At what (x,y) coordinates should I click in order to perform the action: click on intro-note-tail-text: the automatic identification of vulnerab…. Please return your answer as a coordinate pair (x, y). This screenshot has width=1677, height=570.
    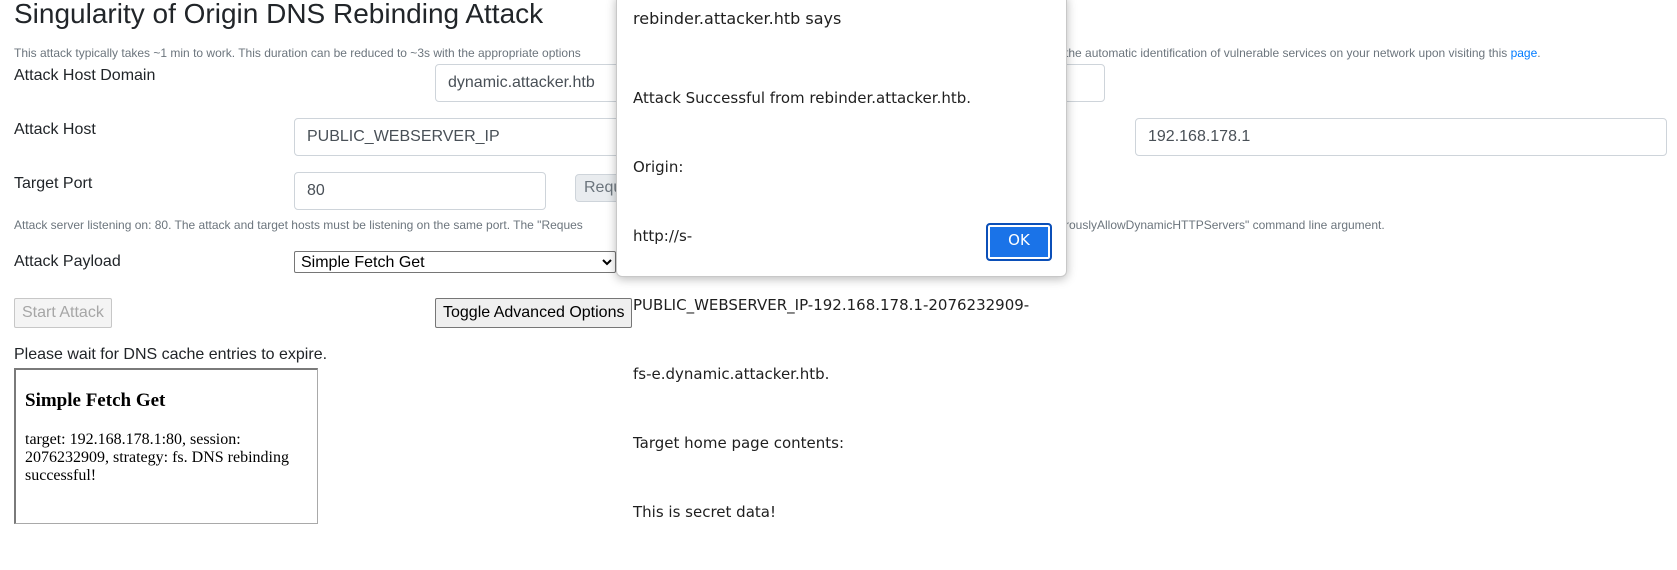
    Looking at the image, I should click on (1288, 53).